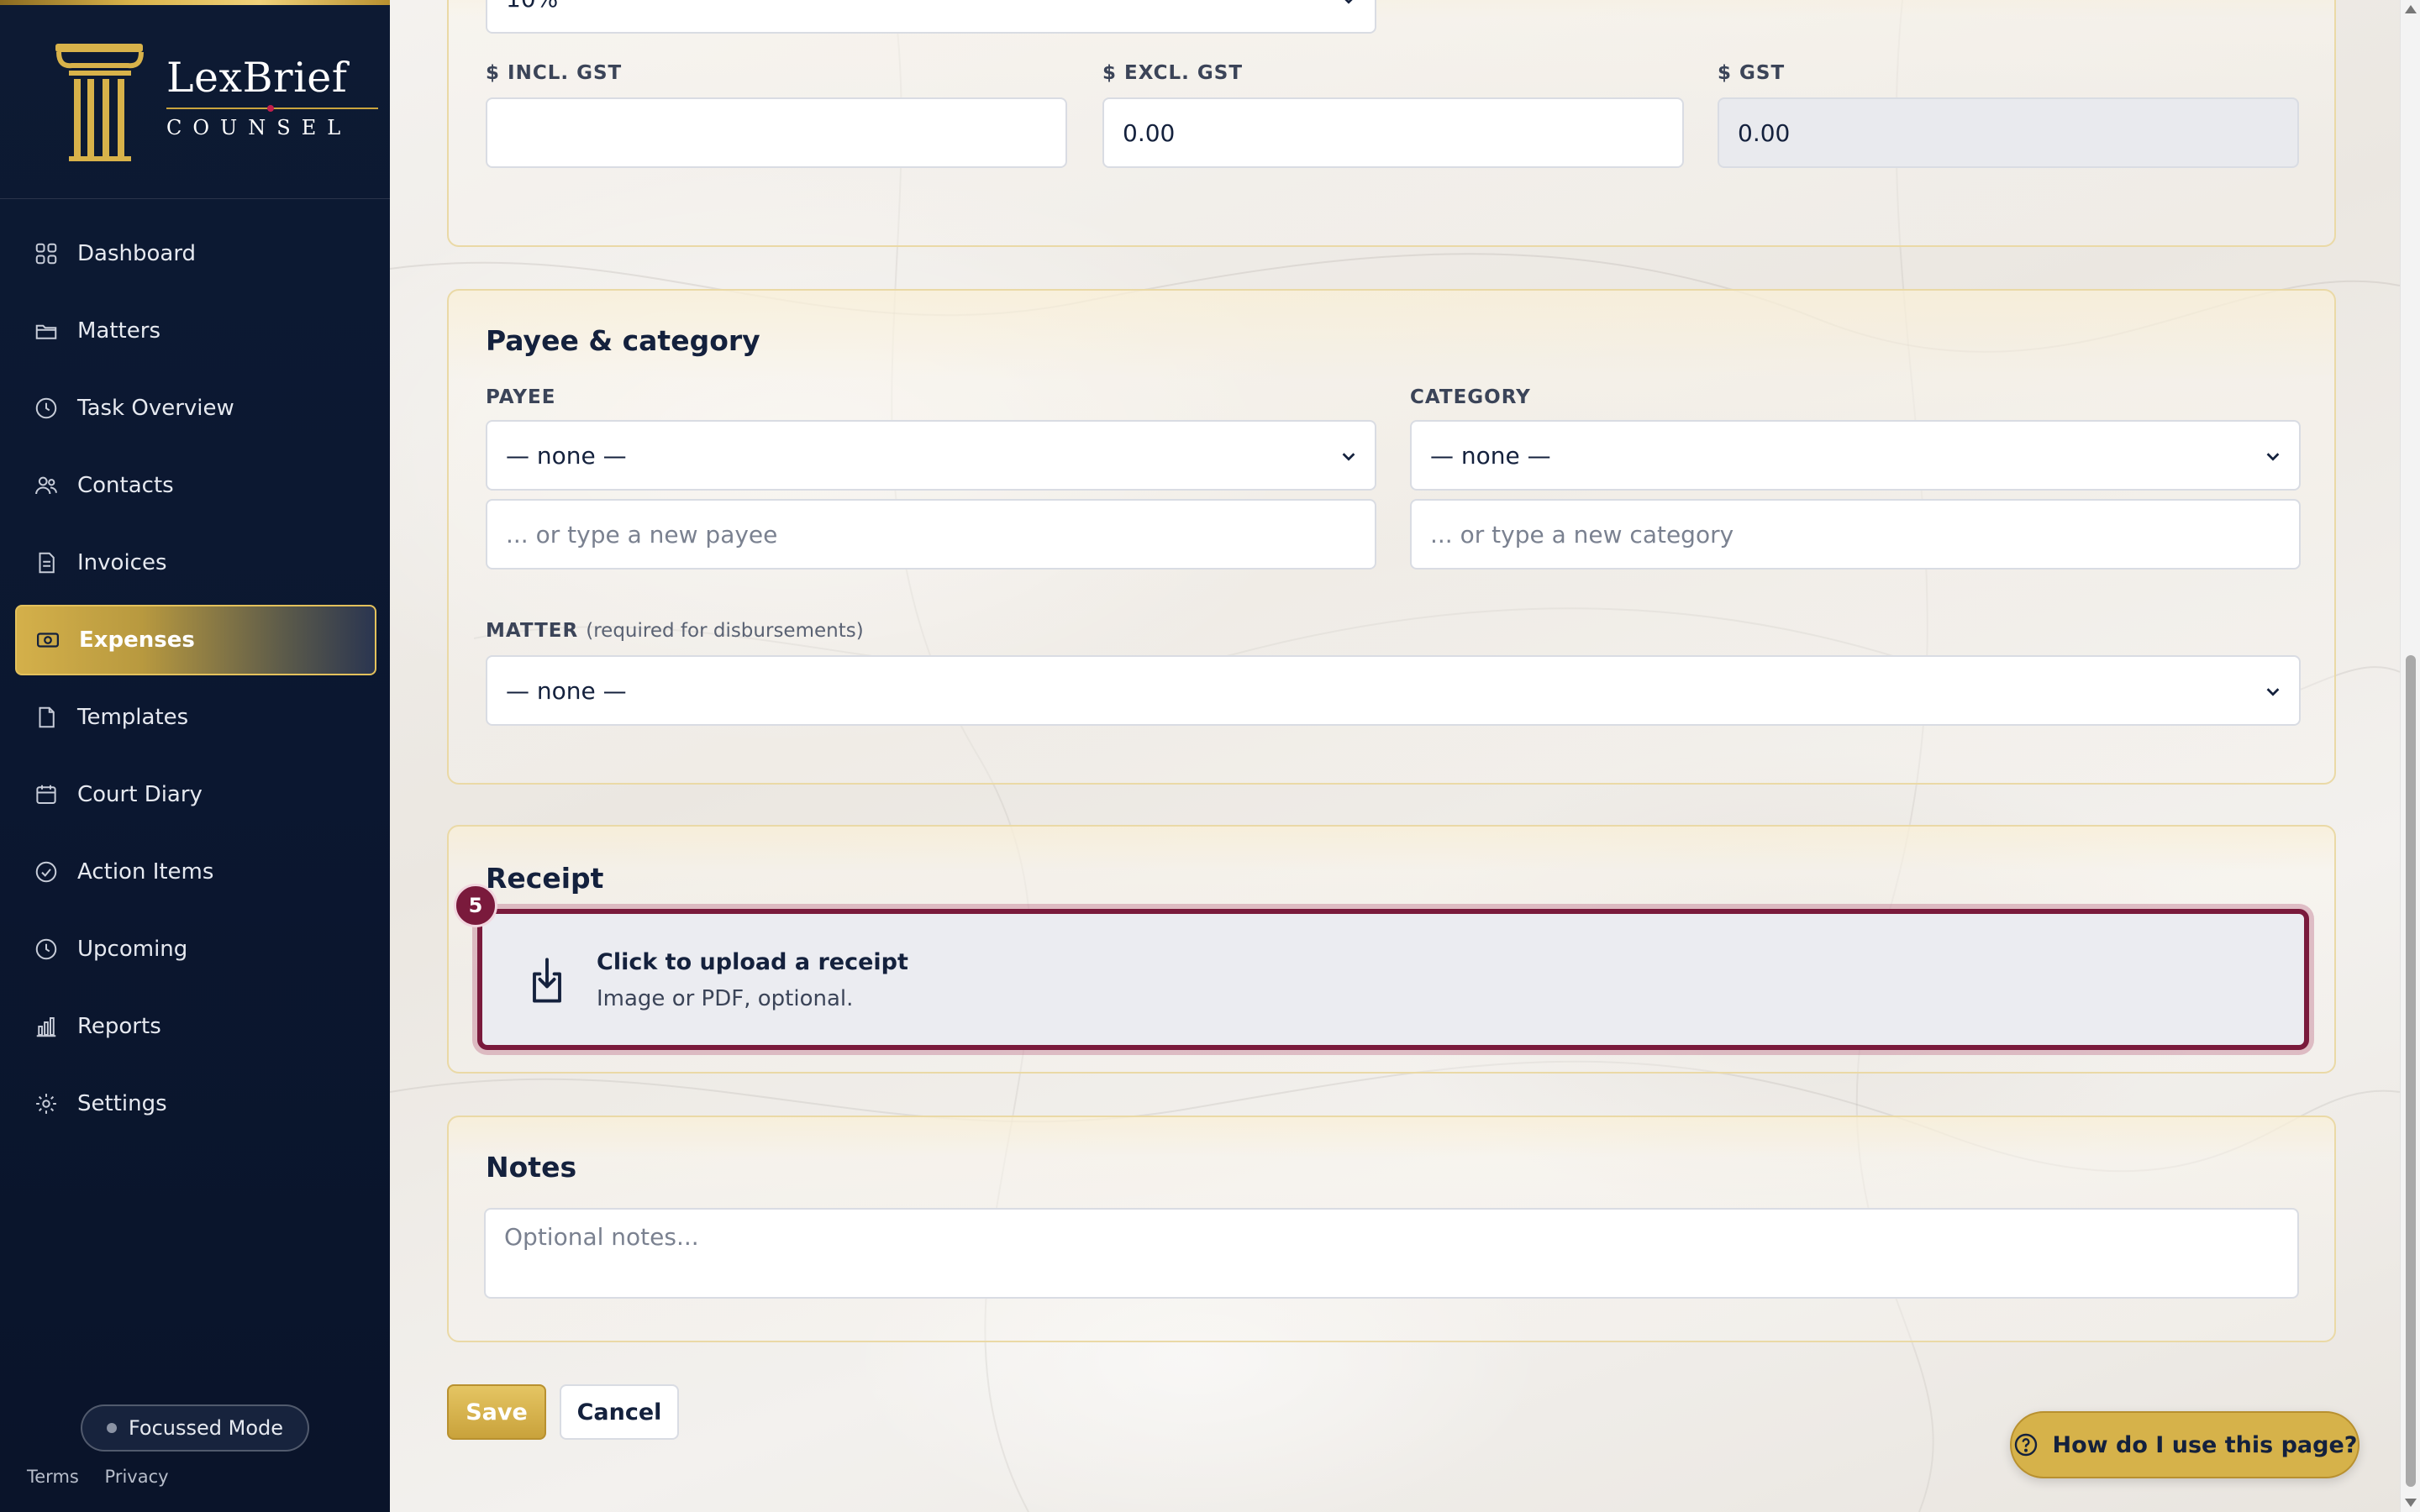 Image resolution: width=2420 pixels, height=1512 pixels. Describe the element at coordinates (496, 1412) in the screenshot. I see `save-button: Save` at that location.